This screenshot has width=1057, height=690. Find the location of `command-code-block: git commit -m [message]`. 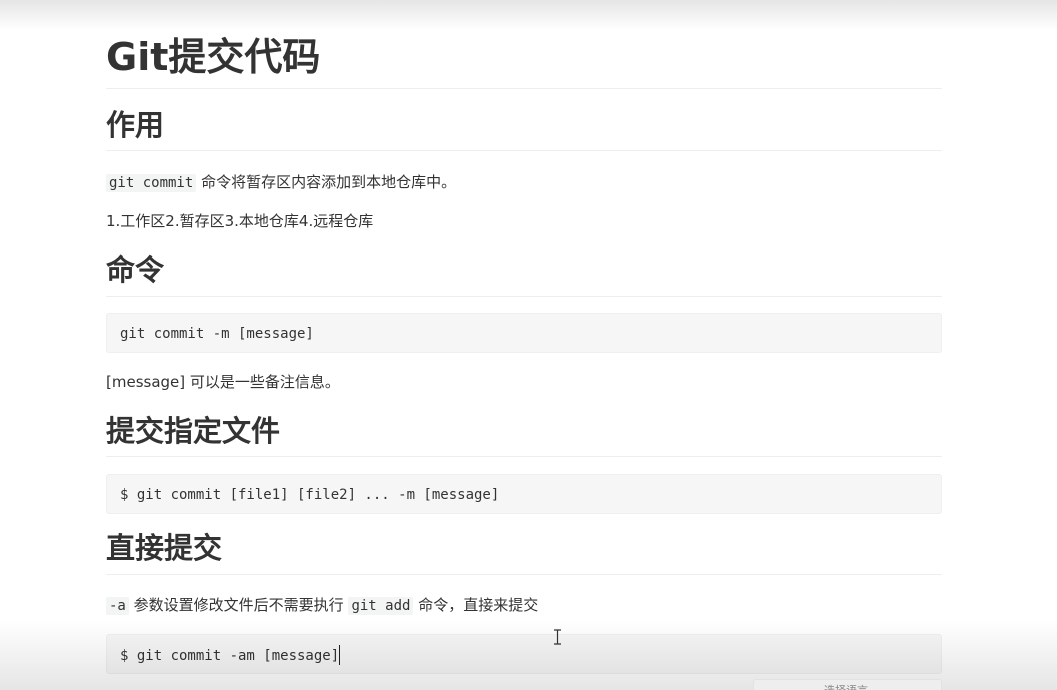

command-code-block: git commit -m [message] is located at coordinates (524, 333).